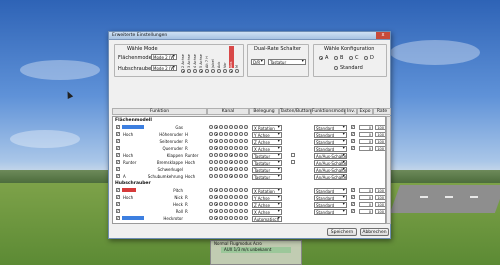 The width and height of the screenshot is (500, 265). Describe the element at coordinates (164, 57) in the screenshot. I see `mode-select-plane: Mode 2 (W` at that location.